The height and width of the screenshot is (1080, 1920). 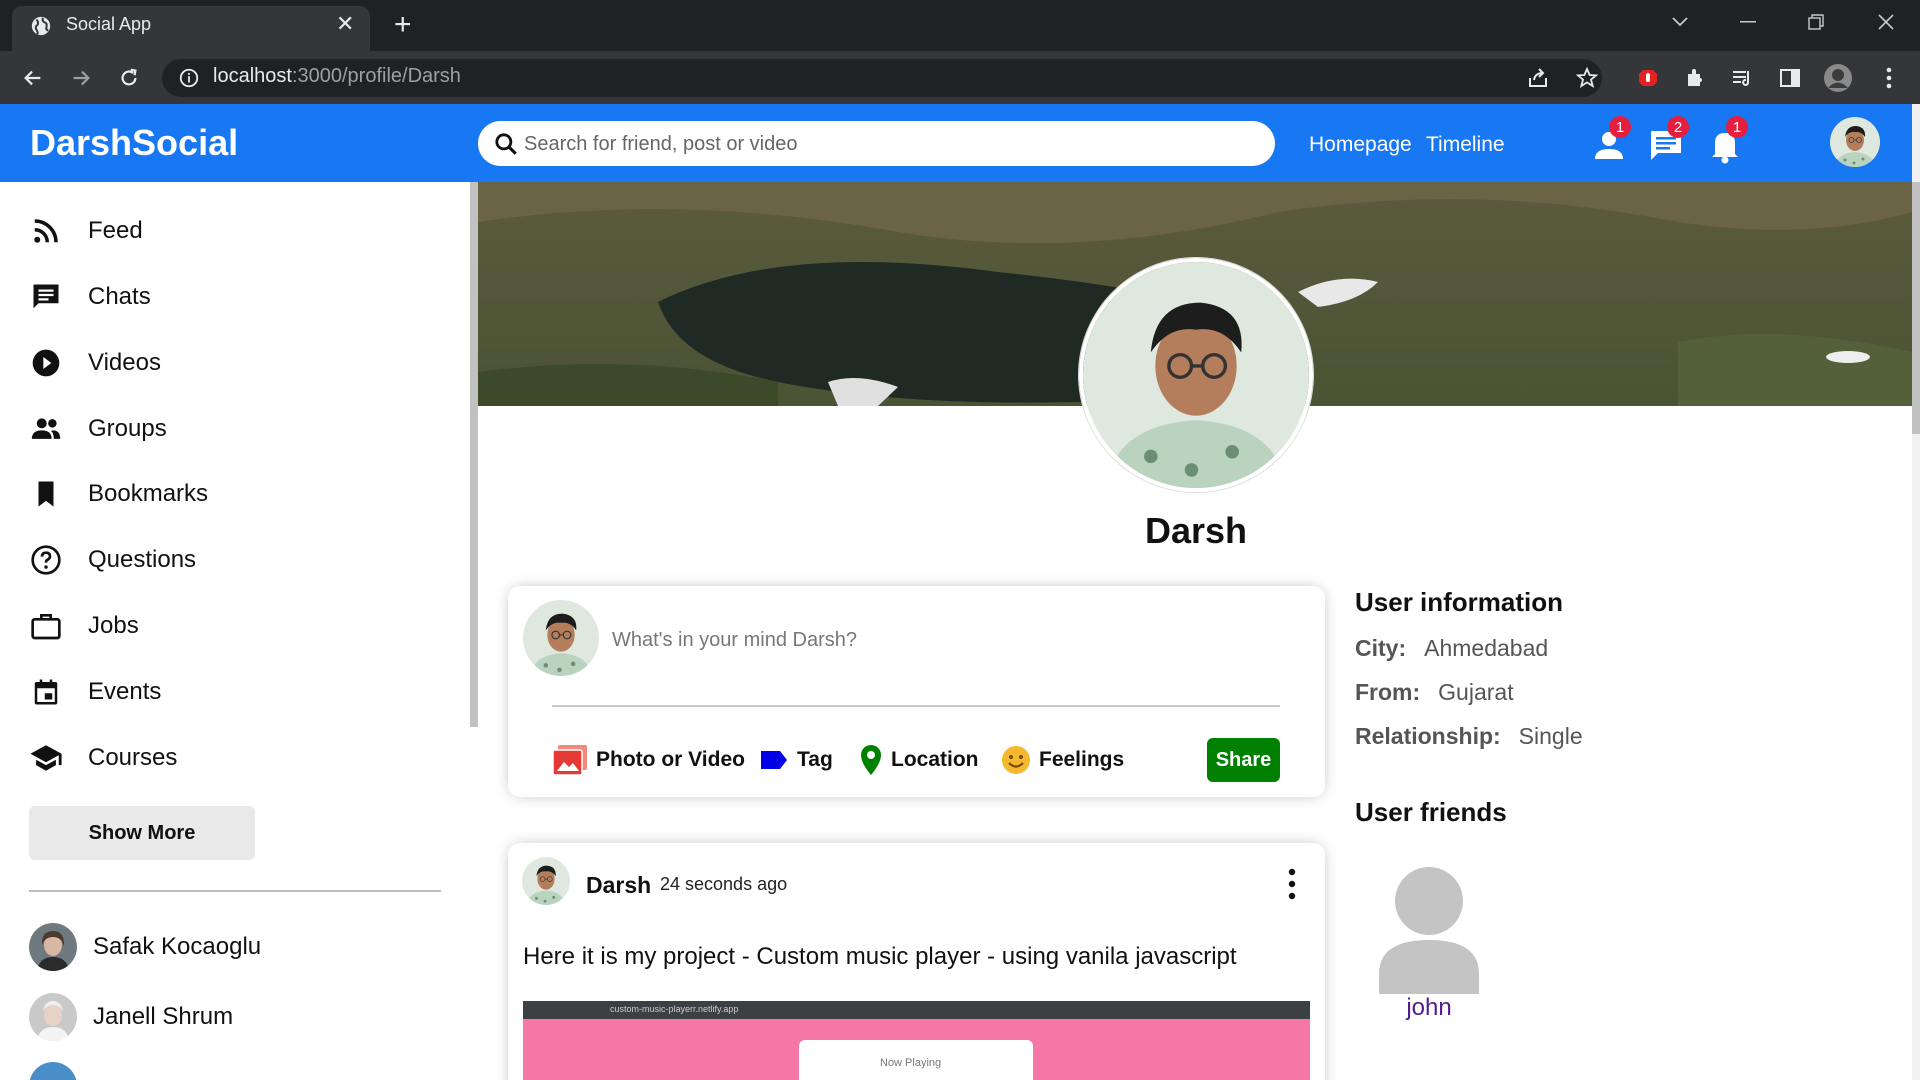 I want to click on location-pin-icon, so click(x=871, y=760).